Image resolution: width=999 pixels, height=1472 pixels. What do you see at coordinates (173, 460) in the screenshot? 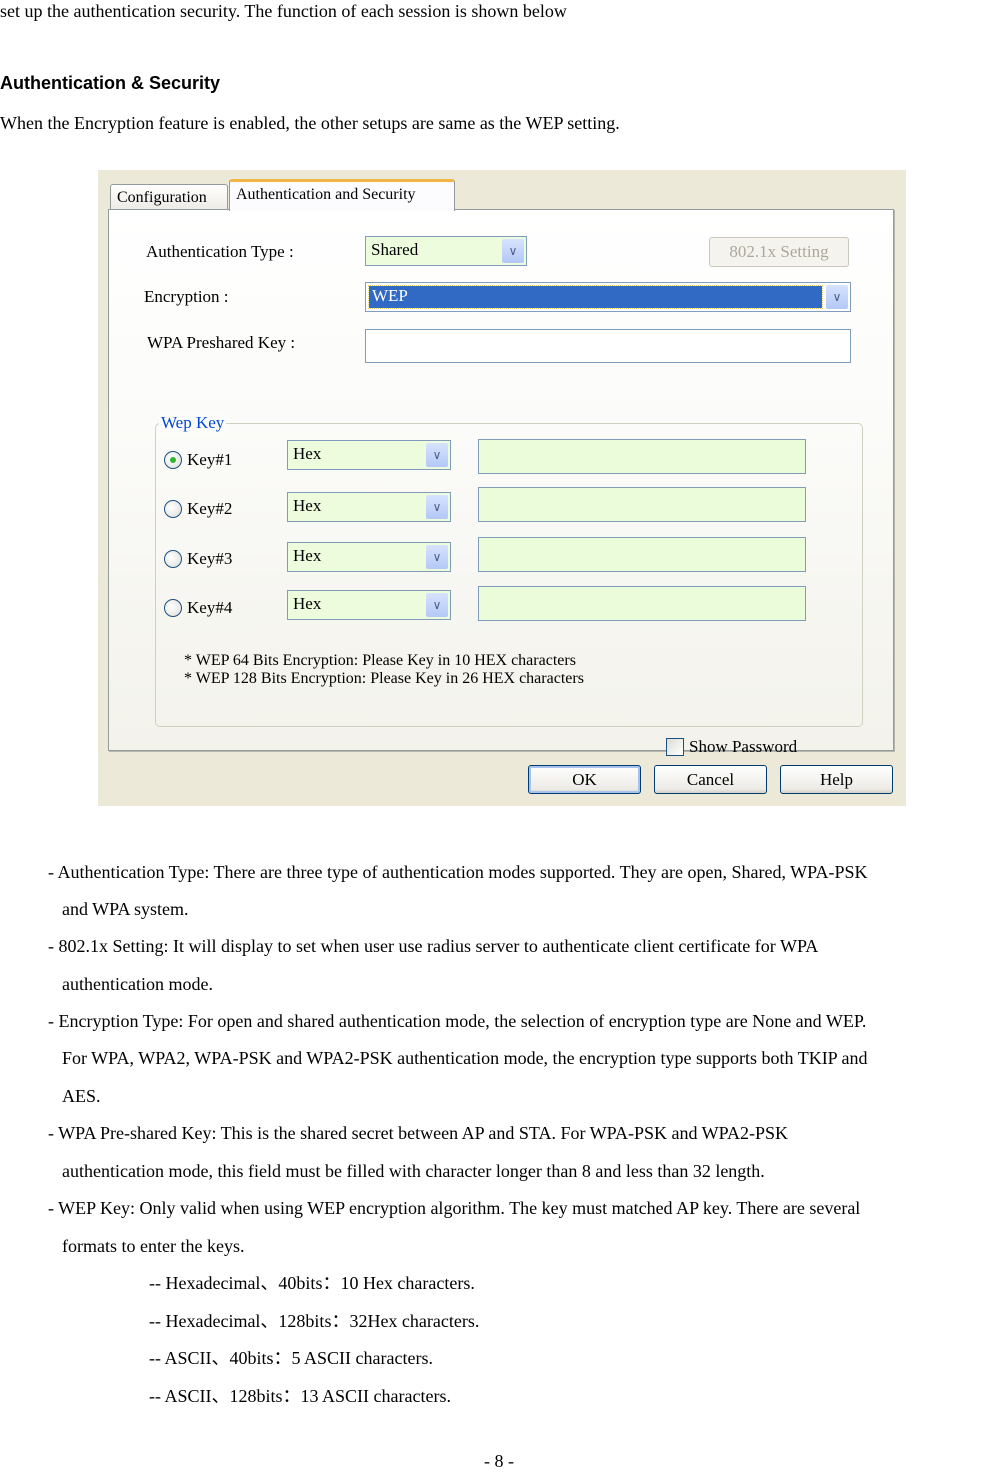
I see `key1-radio` at bounding box center [173, 460].